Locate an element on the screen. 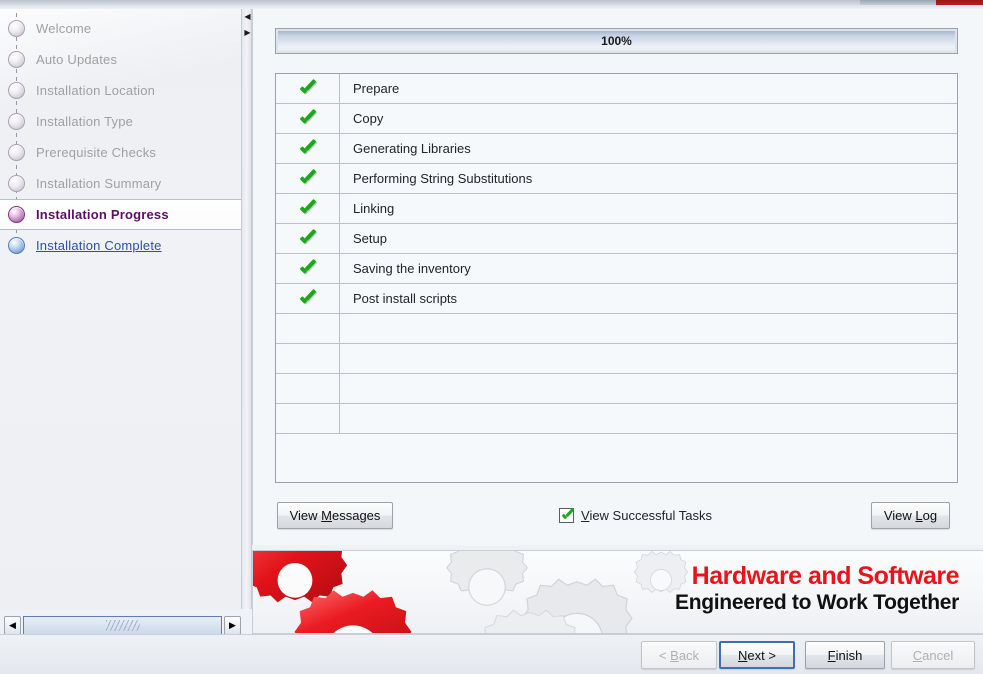  finish-button: Finish is located at coordinates (845, 655).